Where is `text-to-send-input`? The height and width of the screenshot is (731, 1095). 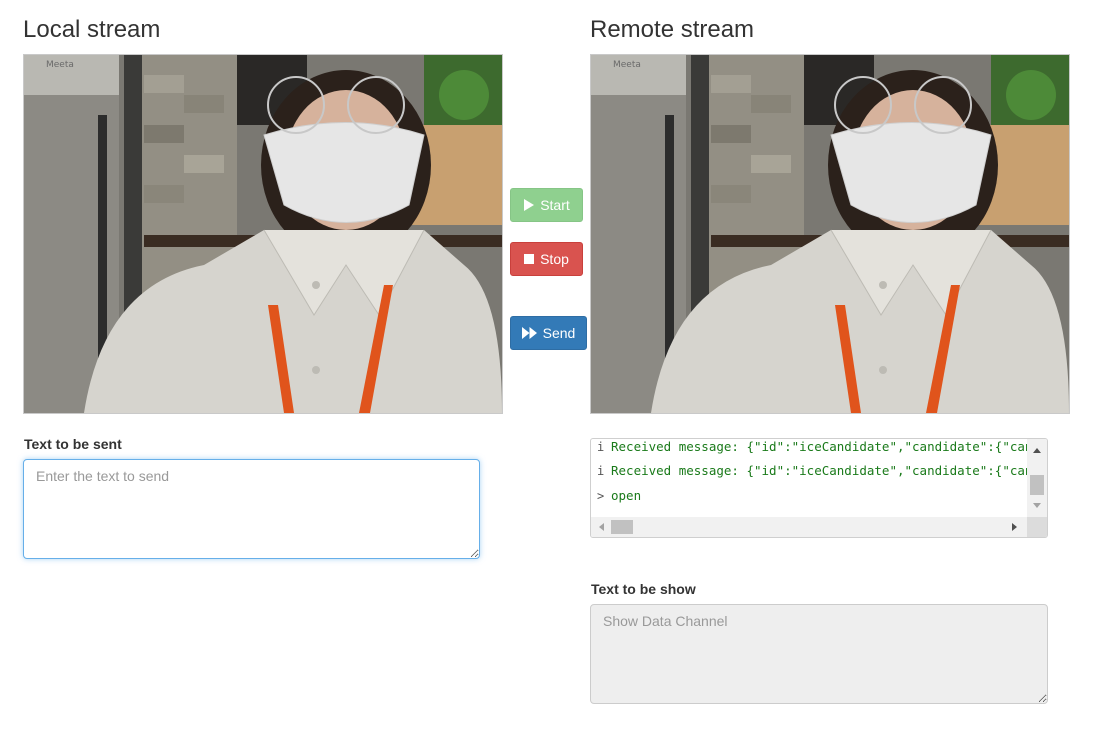 text-to-send-input is located at coordinates (251, 509).